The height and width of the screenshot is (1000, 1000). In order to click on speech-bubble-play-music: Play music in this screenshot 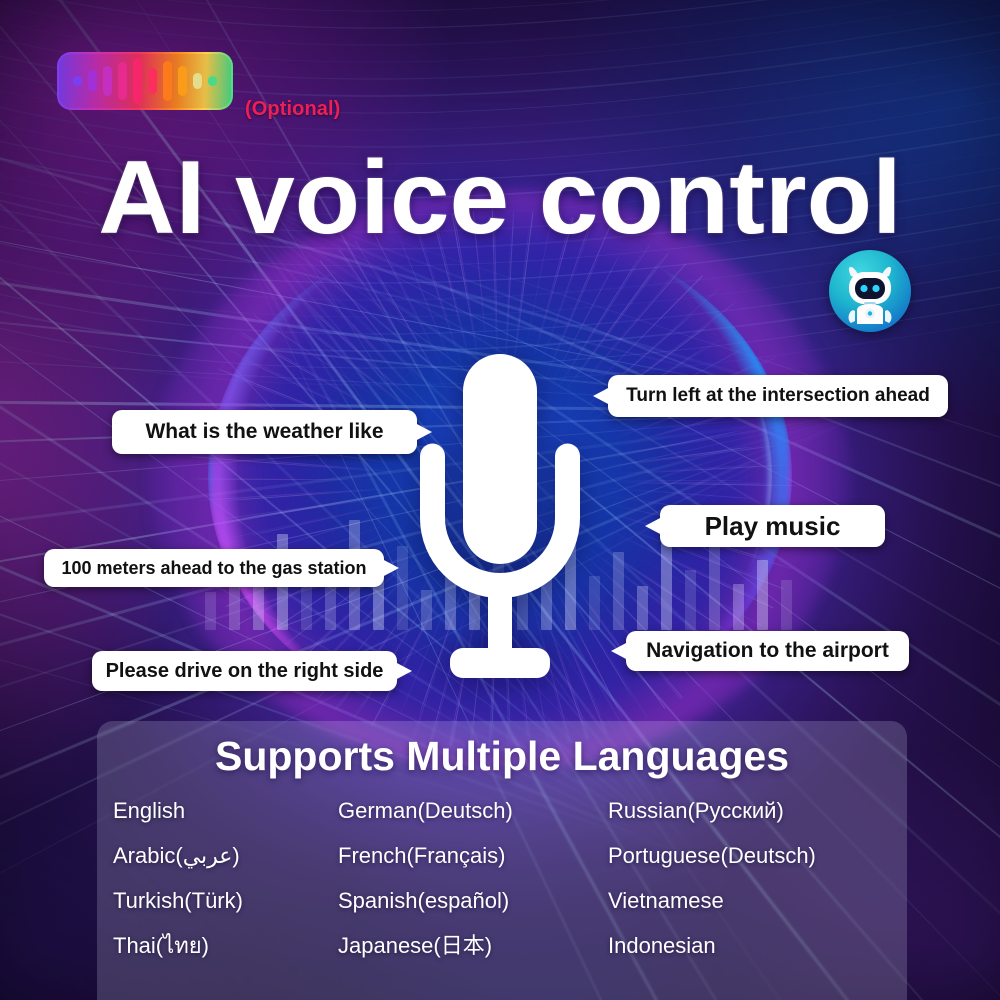, I will do `click(765, 526)`.